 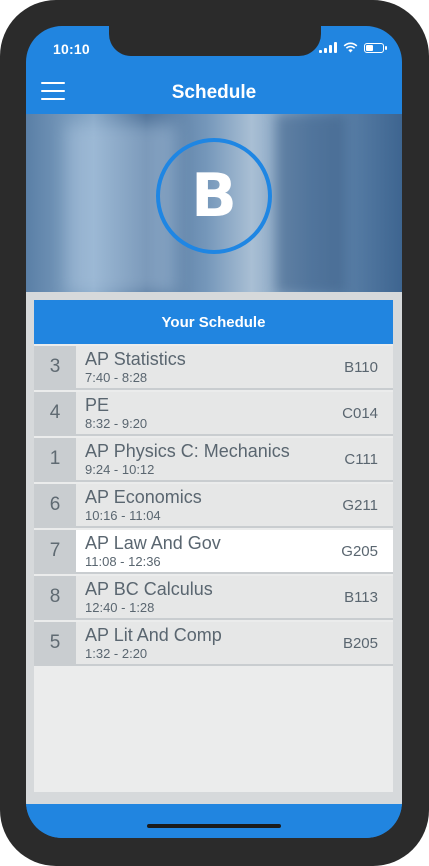 What do you see at coordinates (213, 414) in the screenshot?
I see `schedule-row: 4 PE 8:32 - 9:20 C014` at bounding box center [213, 414].